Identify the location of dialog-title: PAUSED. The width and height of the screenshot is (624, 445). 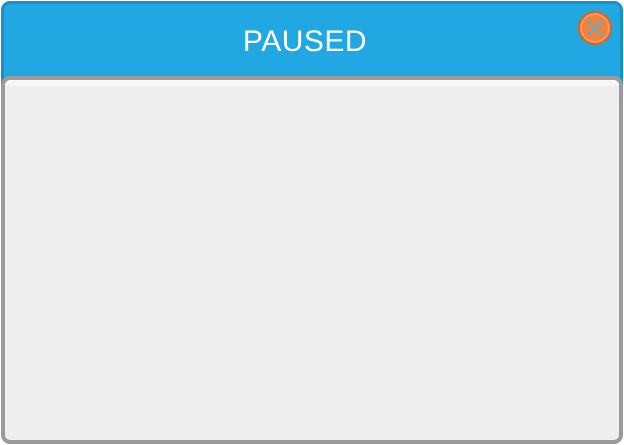
(305, 41).